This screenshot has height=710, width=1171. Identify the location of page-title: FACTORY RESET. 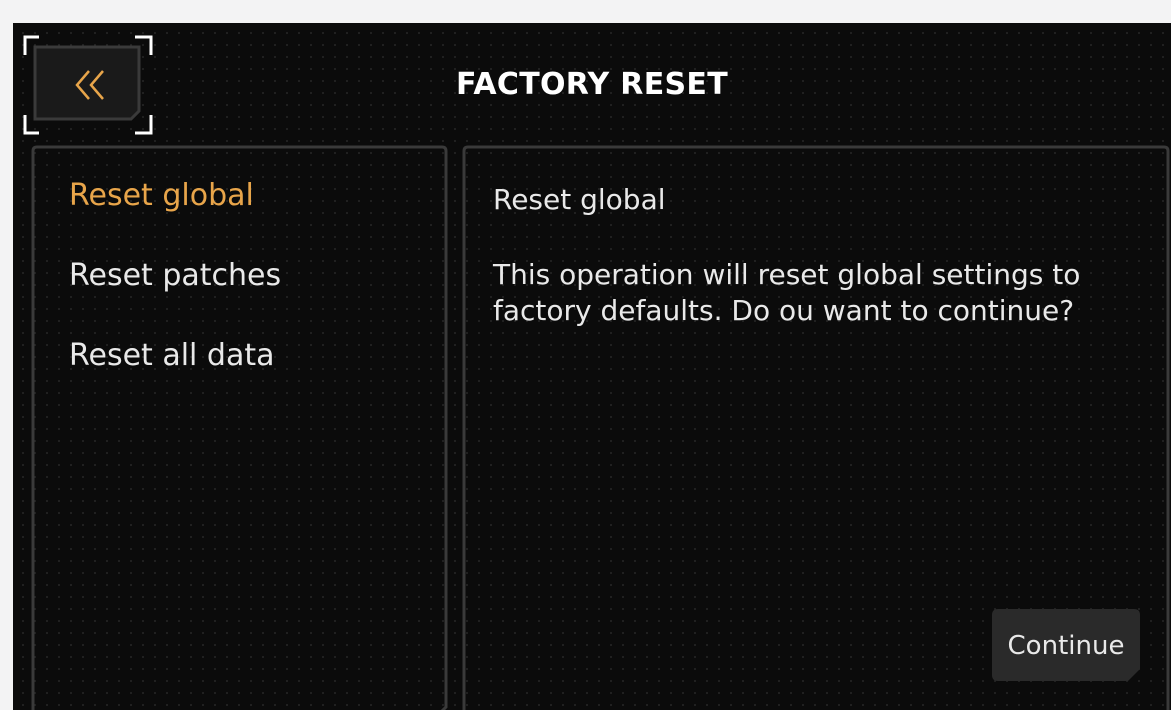
(592, 84).